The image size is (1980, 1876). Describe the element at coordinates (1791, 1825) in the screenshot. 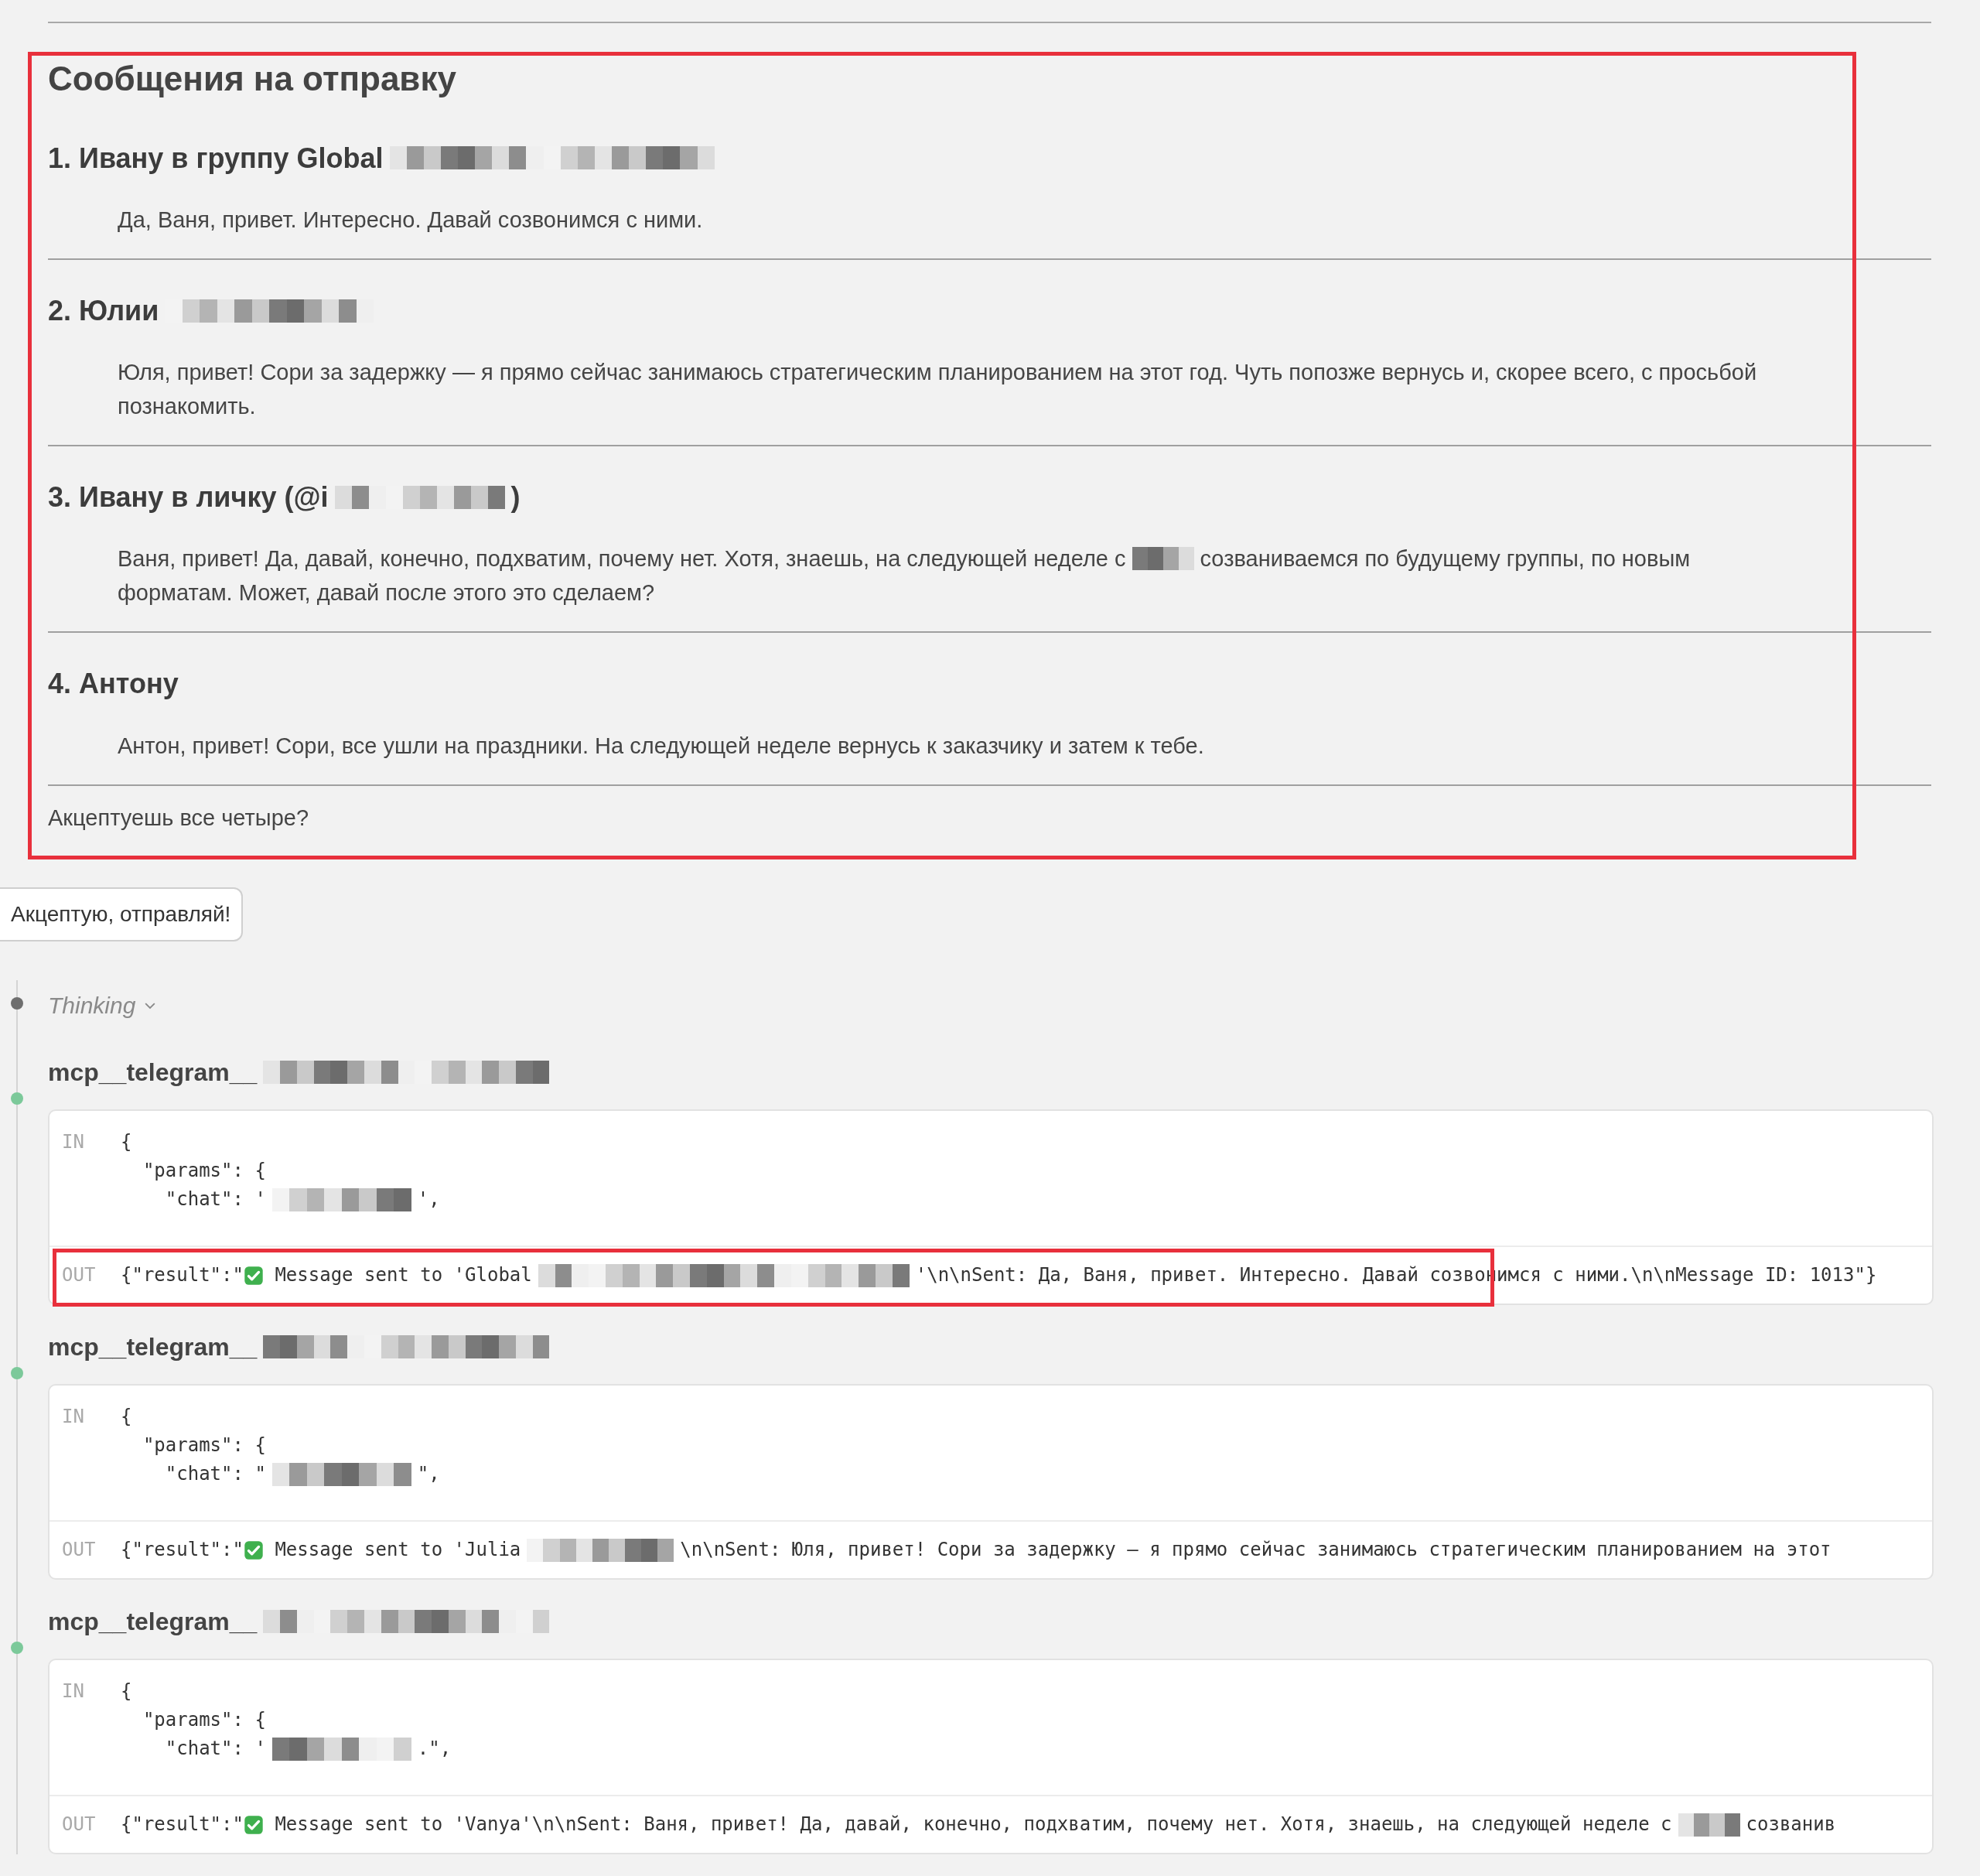

I see `result-text: созванив` at that location.